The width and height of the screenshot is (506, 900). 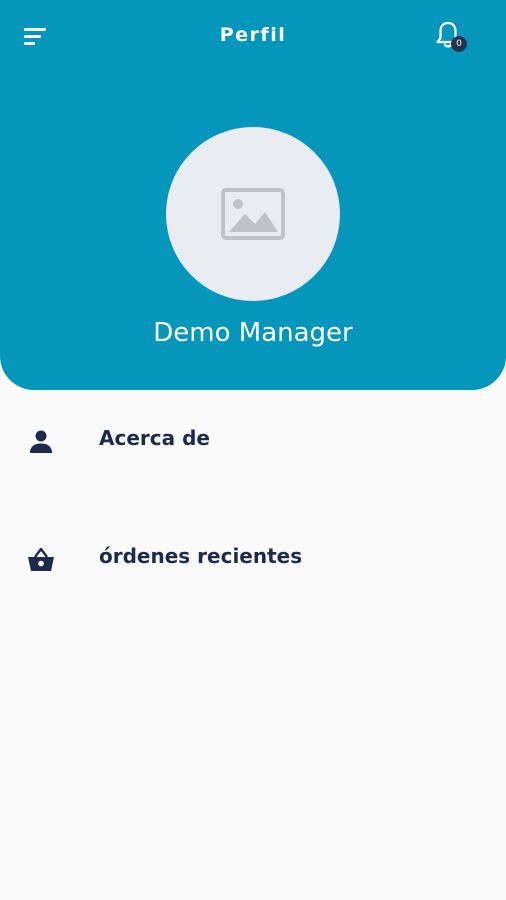 I want to click on avatar, so click(x=253, y=214).